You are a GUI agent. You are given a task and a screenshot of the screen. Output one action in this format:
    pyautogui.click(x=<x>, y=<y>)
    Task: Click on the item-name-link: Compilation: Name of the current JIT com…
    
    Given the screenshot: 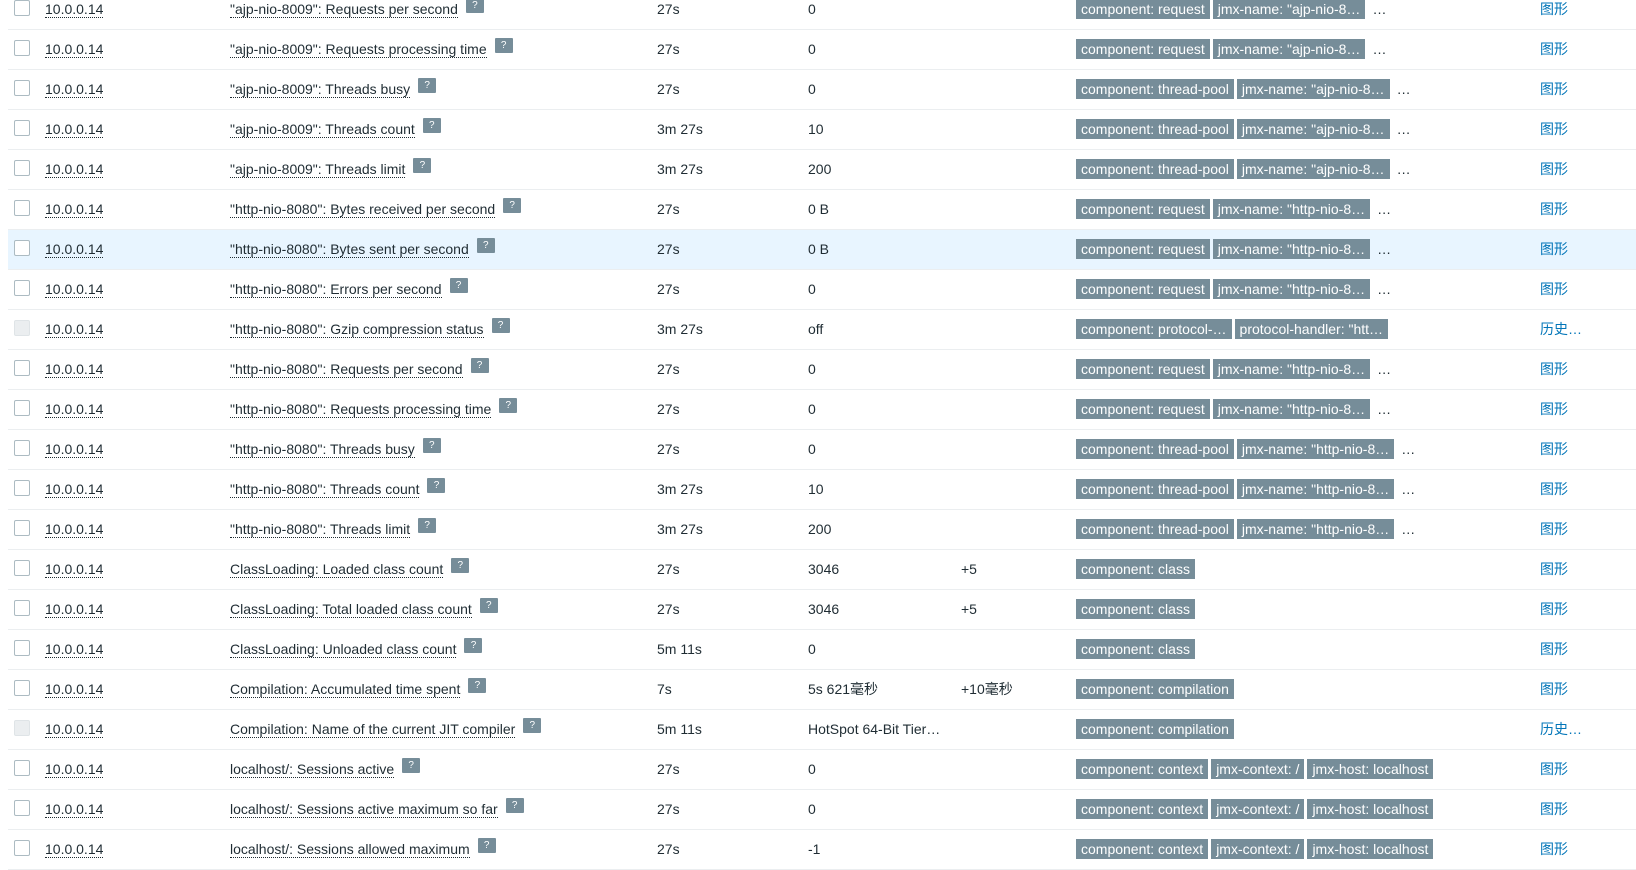 What is the action you would take?
    pyautogui.click(x=373, y=729)
    